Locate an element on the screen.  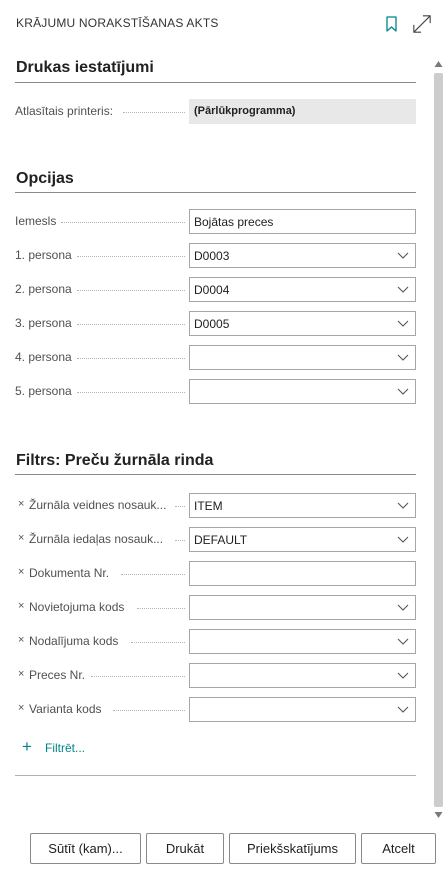
person-2-value: D0004 is located at coordinates (212, 290).